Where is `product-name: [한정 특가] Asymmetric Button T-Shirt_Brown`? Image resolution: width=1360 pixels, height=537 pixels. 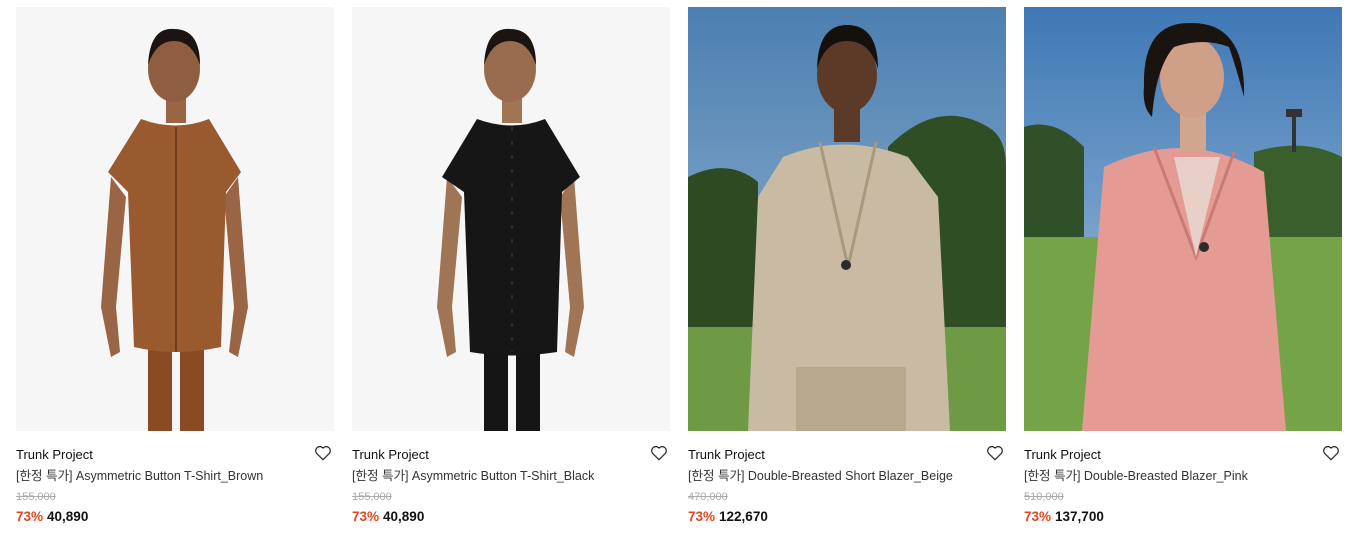
product-name: [한정 특가] Asymmetric Button T-Shirt_Brown is located at coordinates (175, 476).